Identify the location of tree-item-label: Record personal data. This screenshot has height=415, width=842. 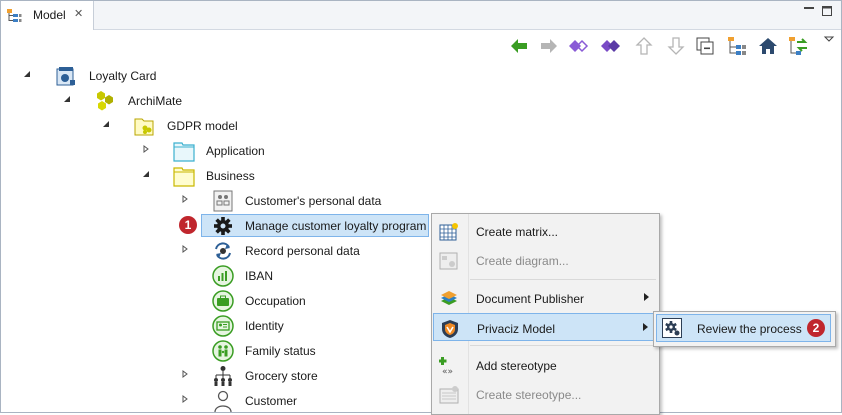
(302, 251).